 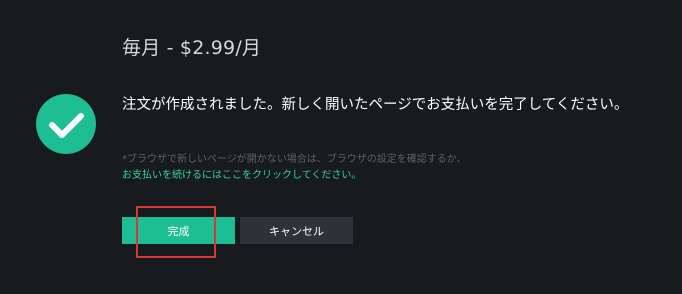 I want to click on plan-title: 毎月 - $2.99/月, so click(x=192, y=48).